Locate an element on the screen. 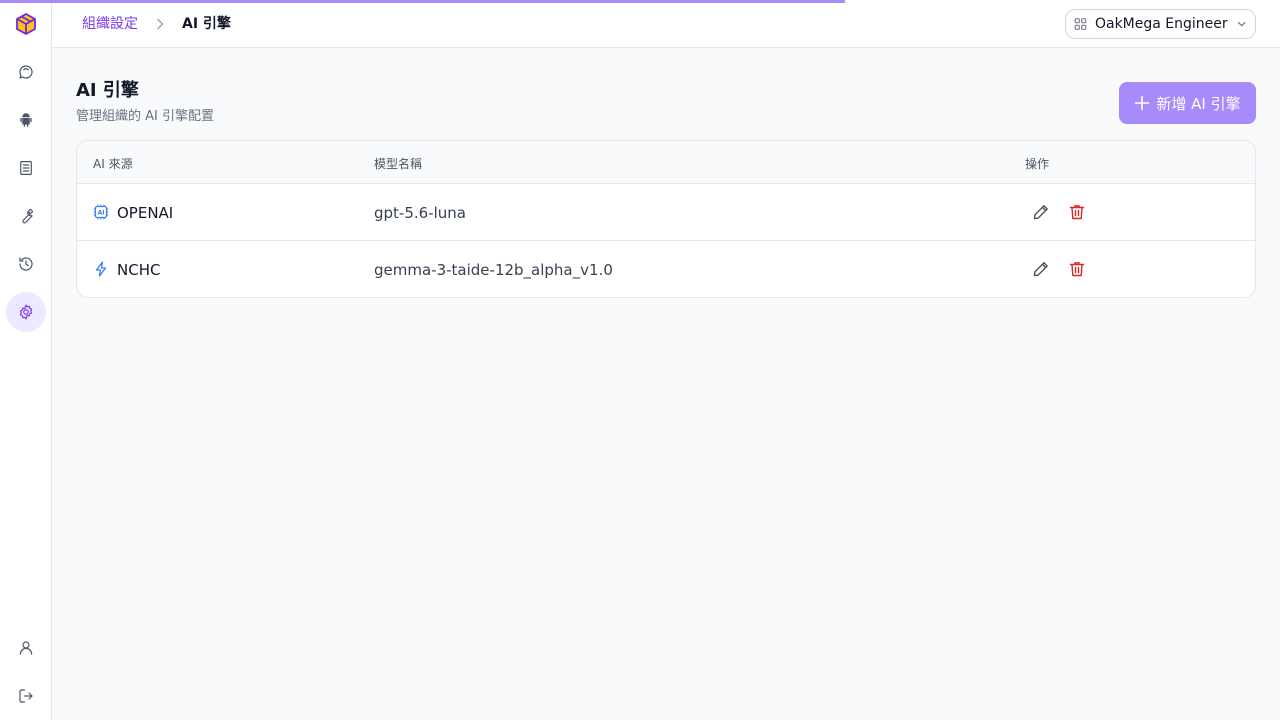 The width and height of the screenshot is (1280, 720). logout-icon is located at coordinates (26, 696).